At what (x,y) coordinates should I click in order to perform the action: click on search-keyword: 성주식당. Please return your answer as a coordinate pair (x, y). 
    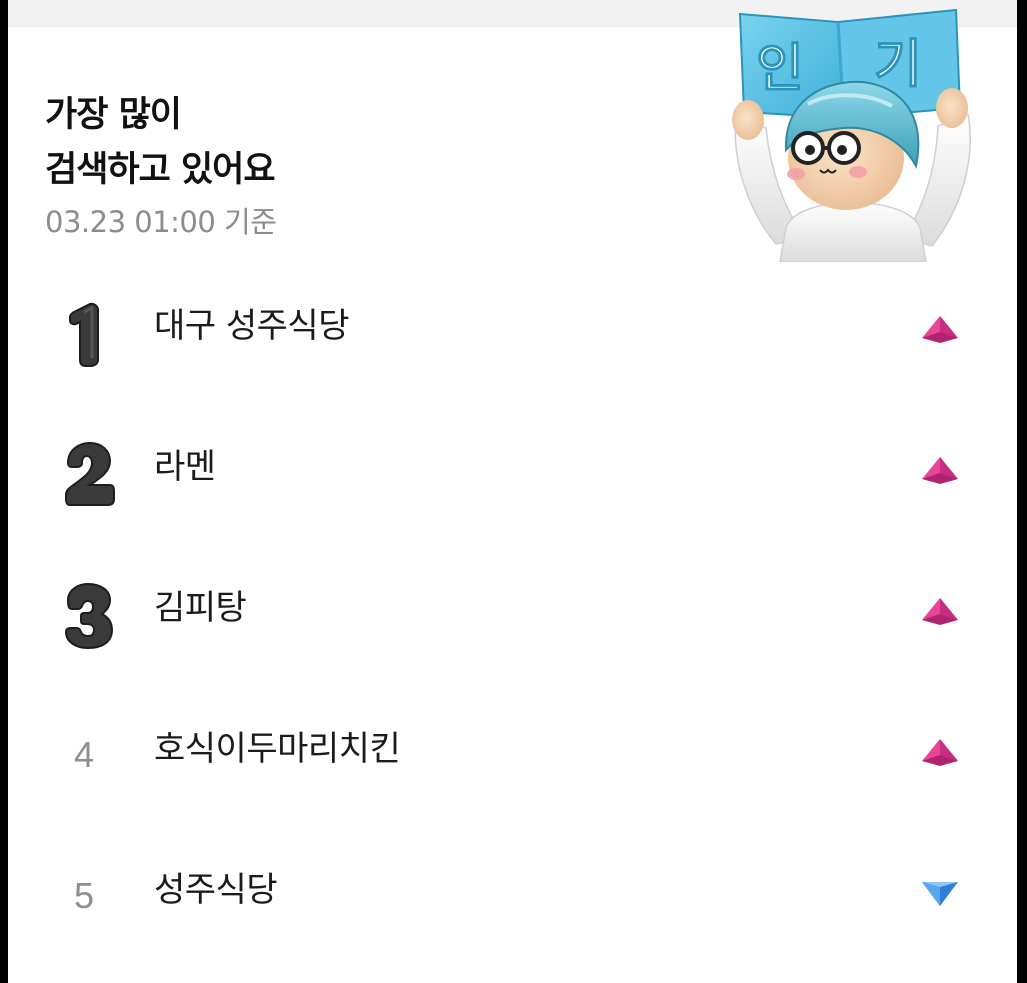
    Looking at the image, I should click on (216, 890).